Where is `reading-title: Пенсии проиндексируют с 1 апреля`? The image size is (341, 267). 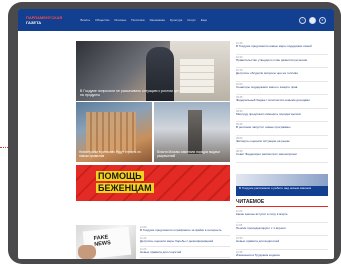 reading-title: Пенсии проиндексируют с 1 апреля is located at coordinates (261, 227).